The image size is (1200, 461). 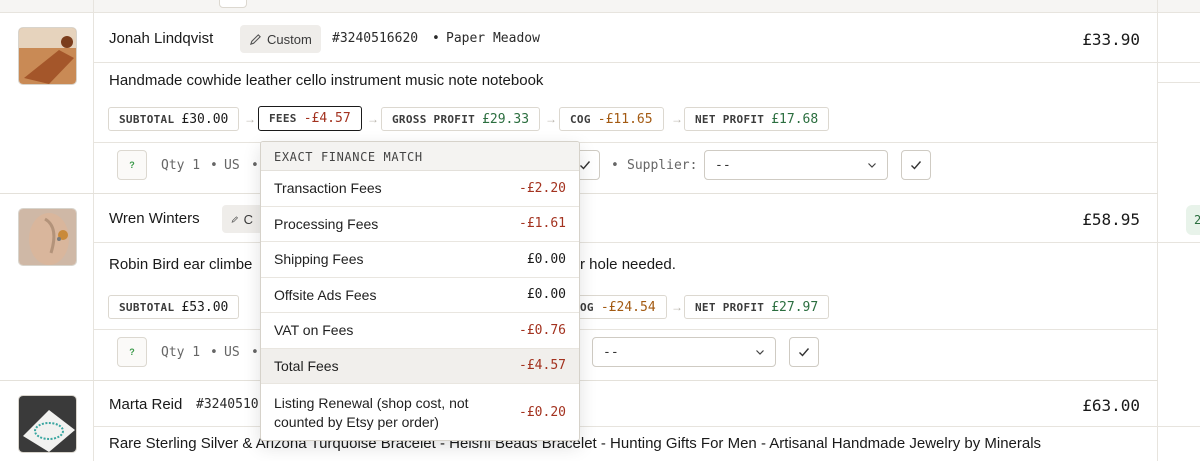 I want to click on product-title: Robin Bird ear climbe, so click(x=181, y=264).